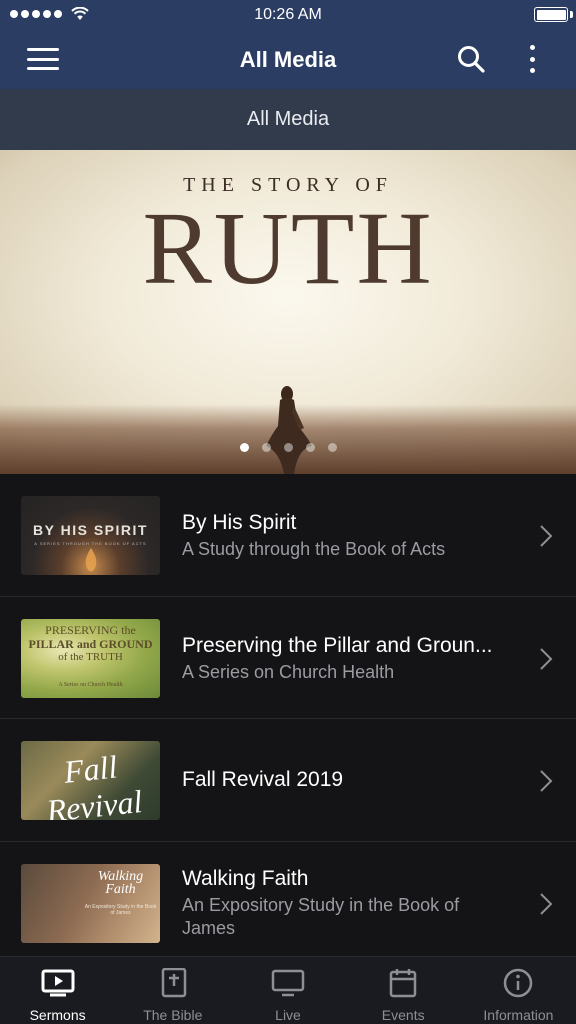  I want to click on bible-book-icon, so click(174, 983).